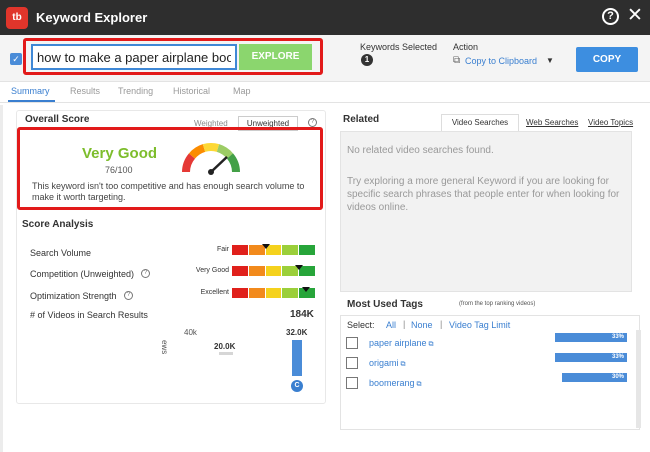 The image size is (650, 452). What do you see at coordinates (297, 386) in the screenshot?
I see `chart-c-badge: C` at bounding box center [297, 386].